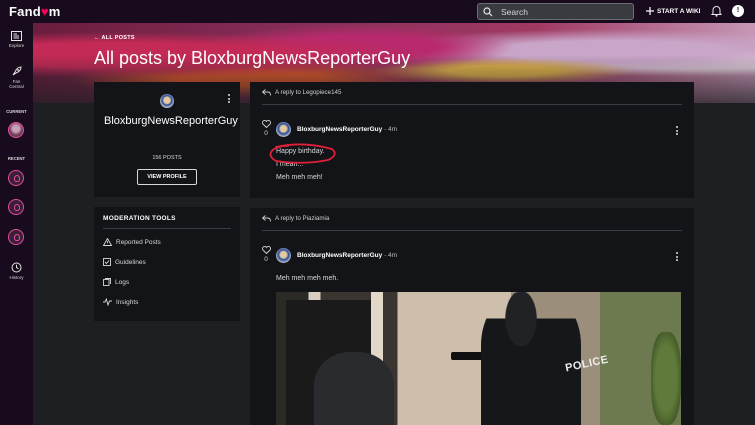 The image size is (755, 425). What do you see at coordinates (302, 153) in the screenshot?
I see `red-circle-annotation` at bounding box center [302, 153].